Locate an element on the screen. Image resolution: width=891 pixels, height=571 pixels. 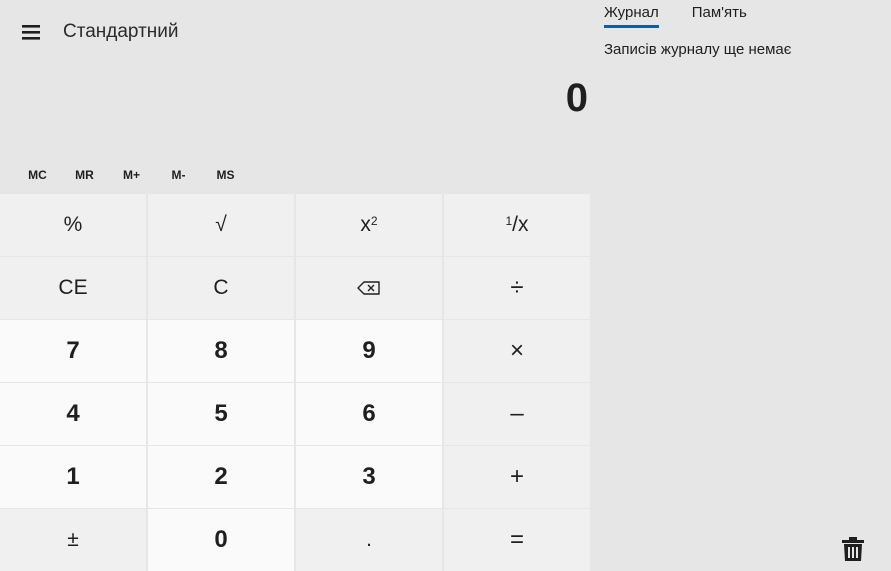
subtract-label: – is located at coordinates (517, 413).